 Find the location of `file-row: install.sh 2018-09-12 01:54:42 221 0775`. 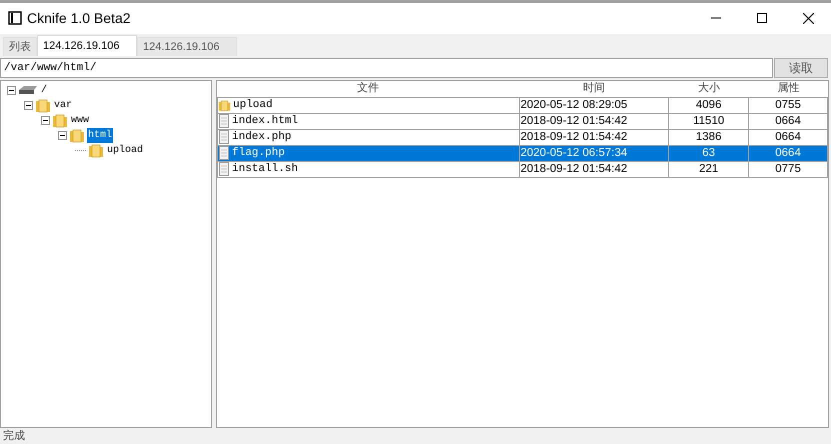

file-row: install.sh 2018-09-12 01:54:42 221 0775 is located at coordinates (523, 170).